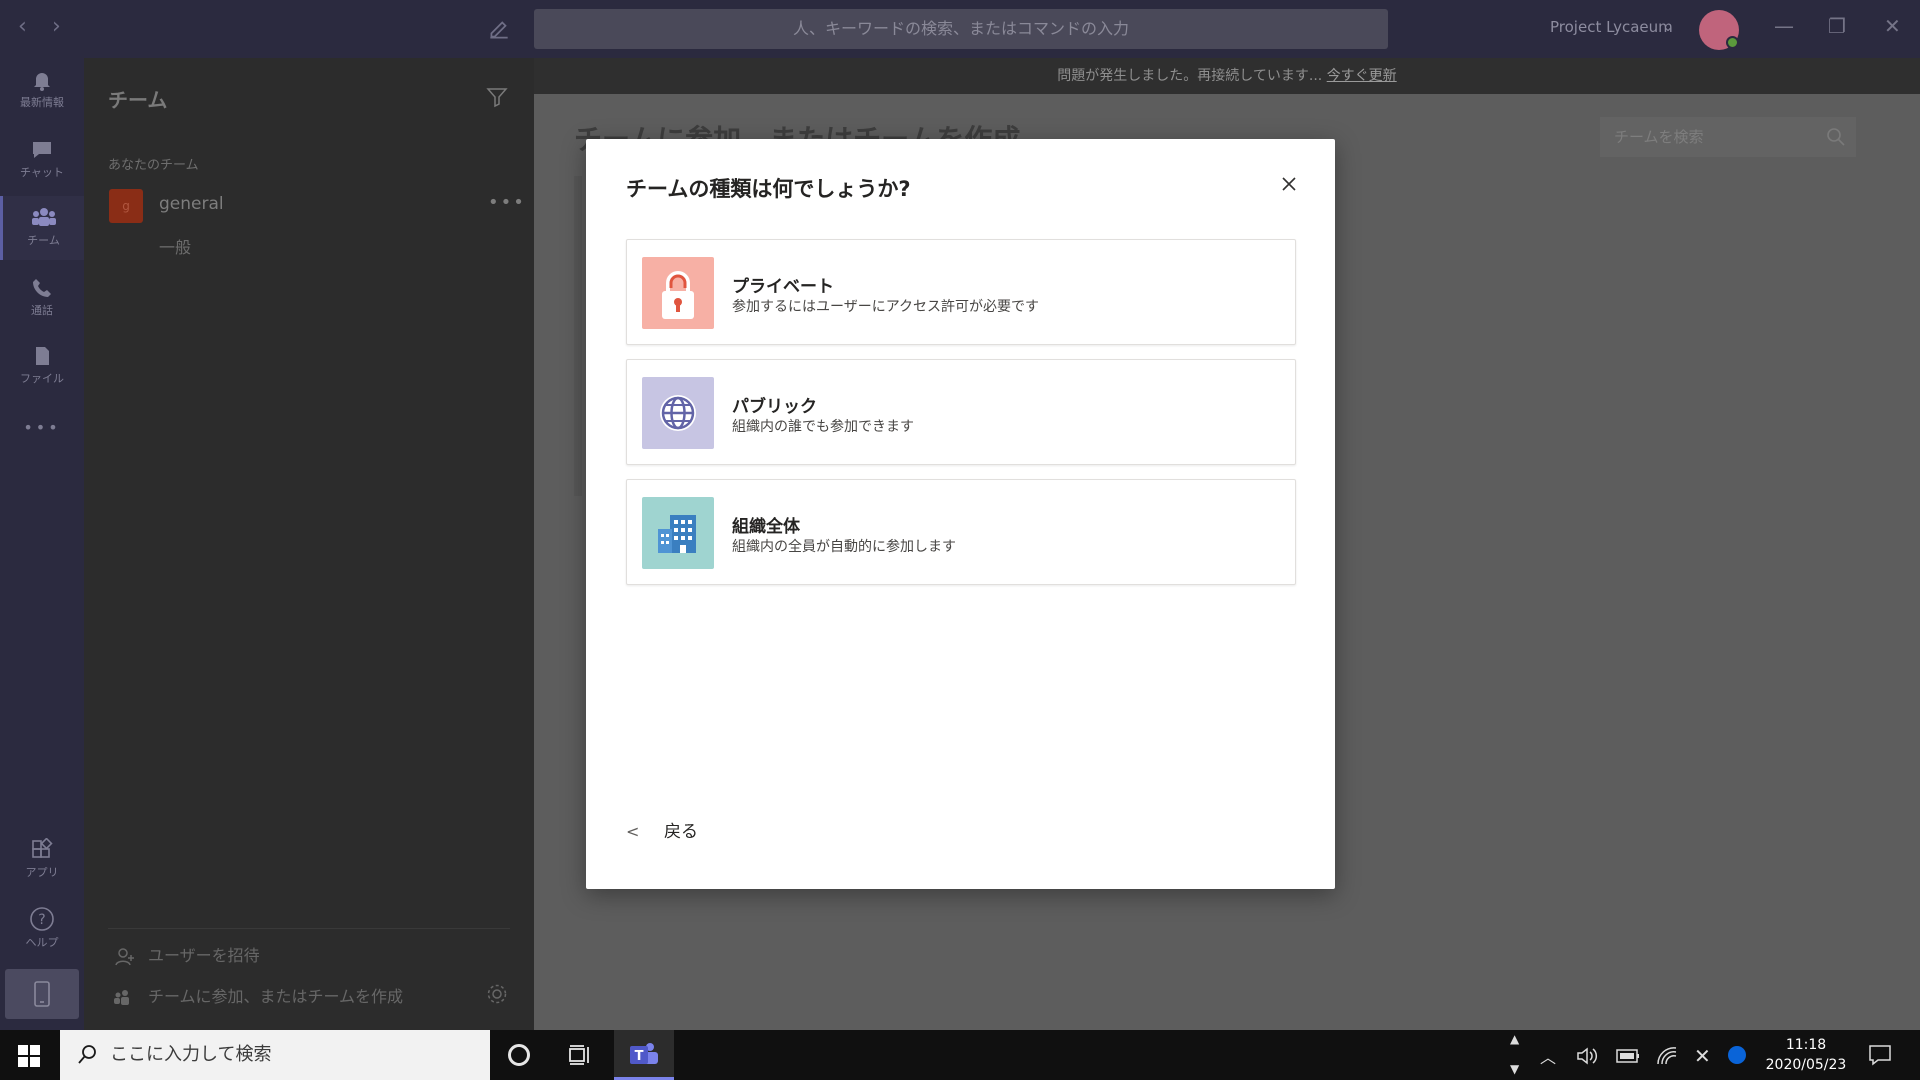 This screenshot has height=1080, width=1920. What do you see at coordinates (639, 1056) in the screenshot?
I see `svg-text: T` at bounding box center [639, 1056].